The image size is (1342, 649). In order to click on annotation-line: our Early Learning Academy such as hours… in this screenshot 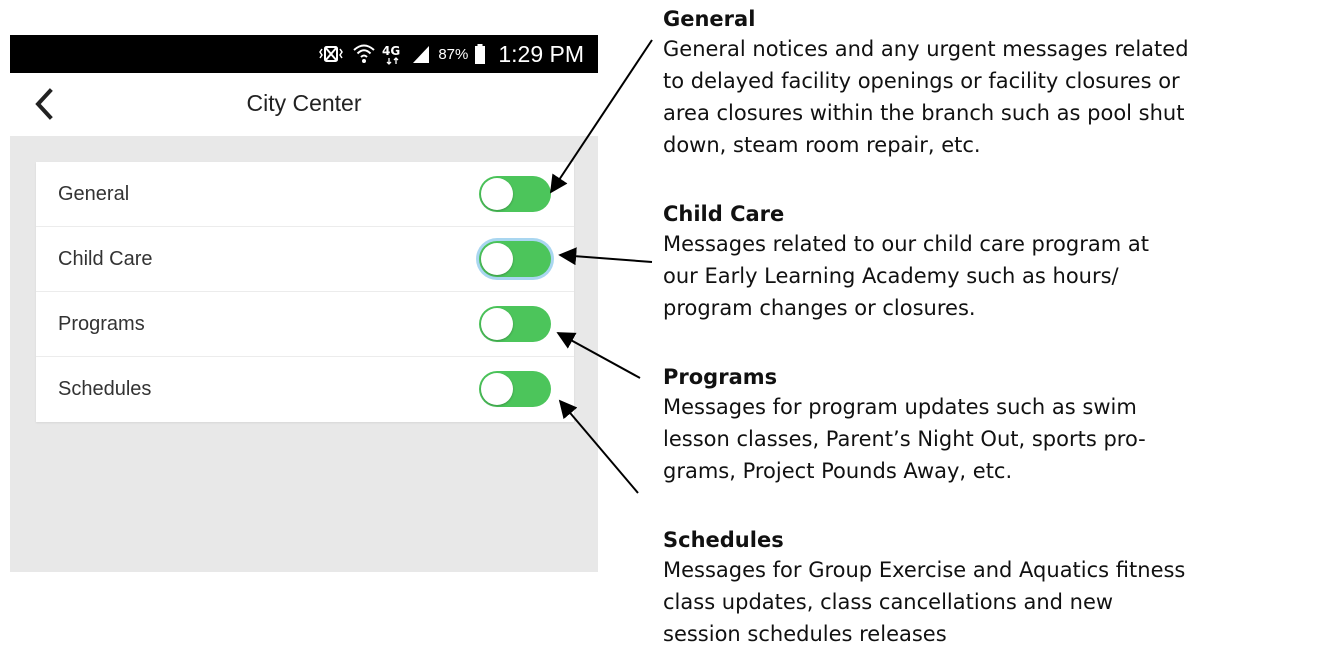, I will do `click(891, 276)`.